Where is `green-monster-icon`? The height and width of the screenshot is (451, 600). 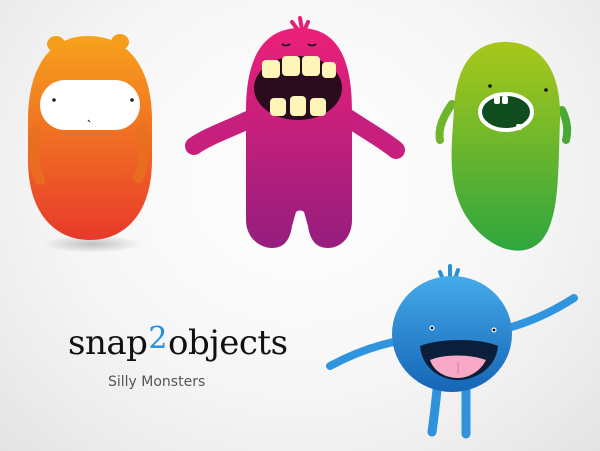
green-monster-icon is located at coordinates (503, 146).